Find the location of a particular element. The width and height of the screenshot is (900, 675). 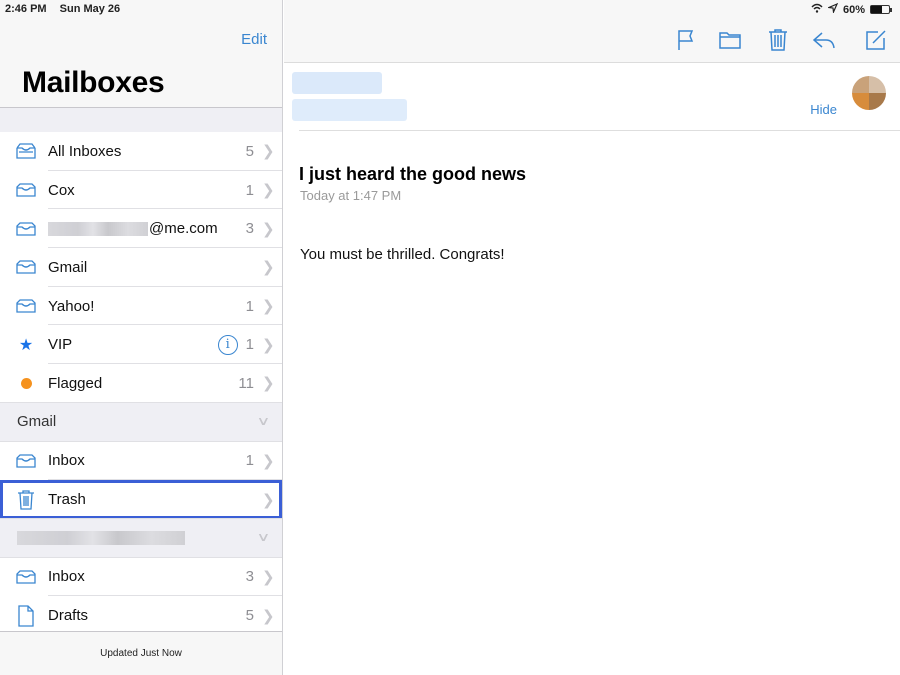

orange-dot-icon is located at coordinates (24, 383).